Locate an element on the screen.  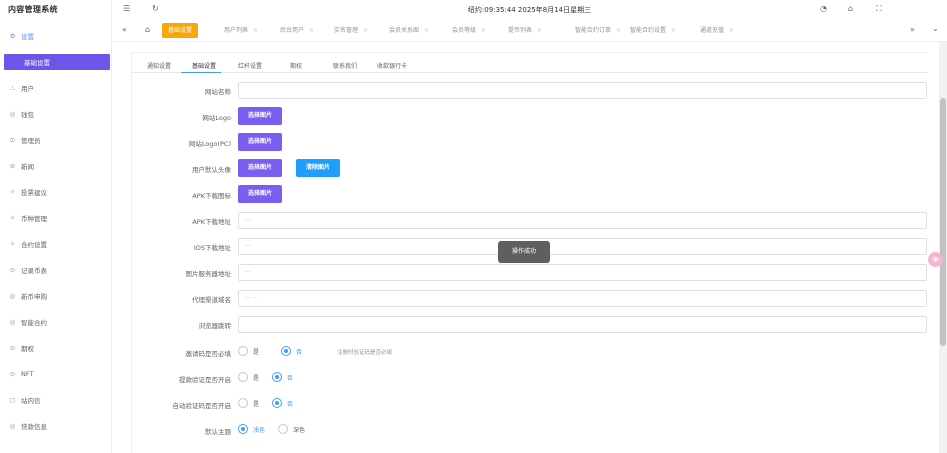
tag-8: 智能合约设置 × is located at coordinates (653, 30).